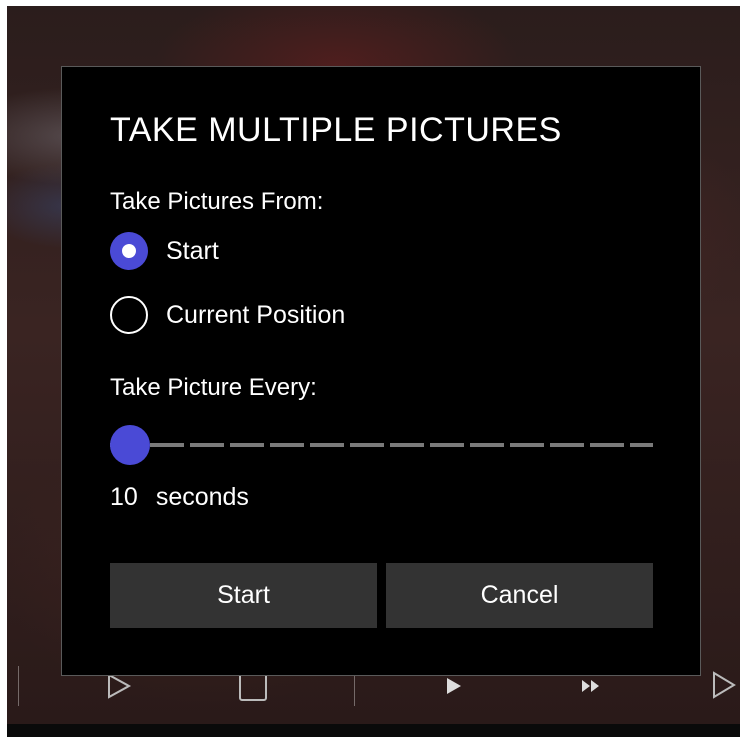 Image resolution: width=740 pixels, height=737 pixels. Describe the element at coordinates (164, 251) in the screenshot. I see `radio-option-start: Start` at that location.